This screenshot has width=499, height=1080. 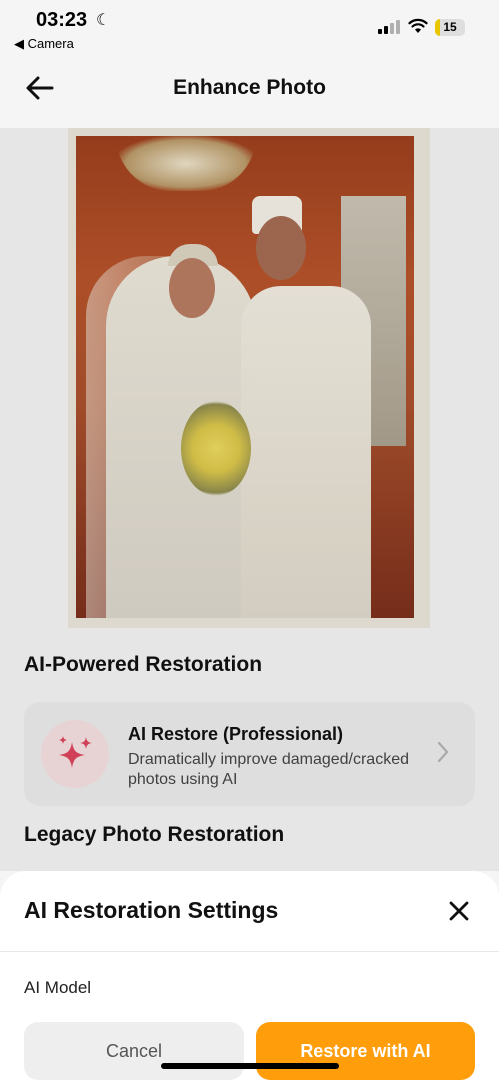 I want to click on cellular-signal-icon, so click(x=390, y=27).